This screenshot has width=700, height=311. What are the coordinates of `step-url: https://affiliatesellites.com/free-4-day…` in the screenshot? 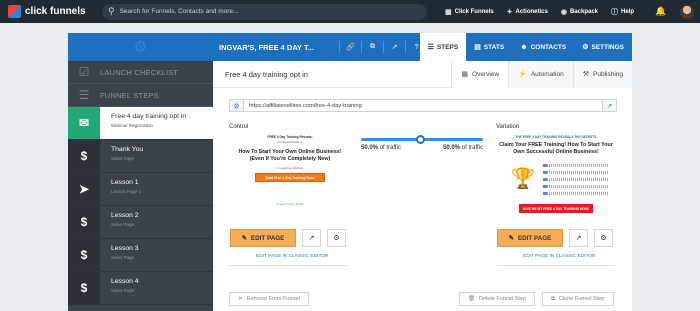 It's located at (423, 105).